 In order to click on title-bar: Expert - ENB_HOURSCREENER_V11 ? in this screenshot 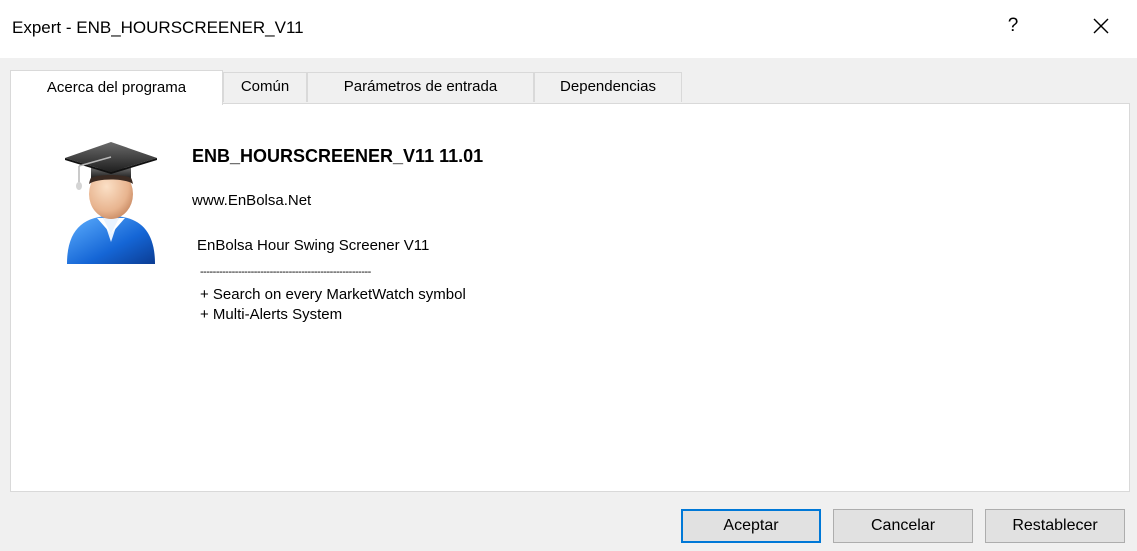, I will do `click(568, 29)`.